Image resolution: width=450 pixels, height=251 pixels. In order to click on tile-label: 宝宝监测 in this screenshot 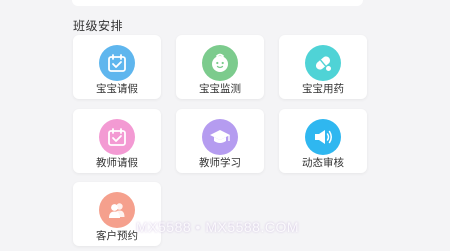, I will do `click(220, 89)`.